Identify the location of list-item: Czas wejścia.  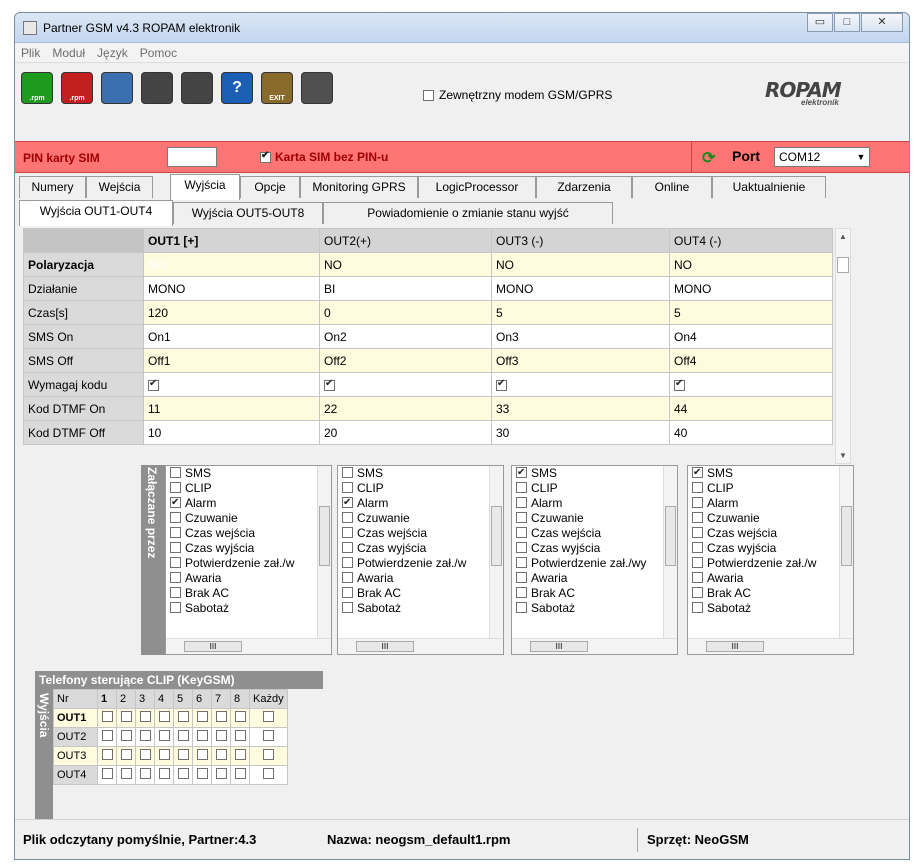
(420, 533).